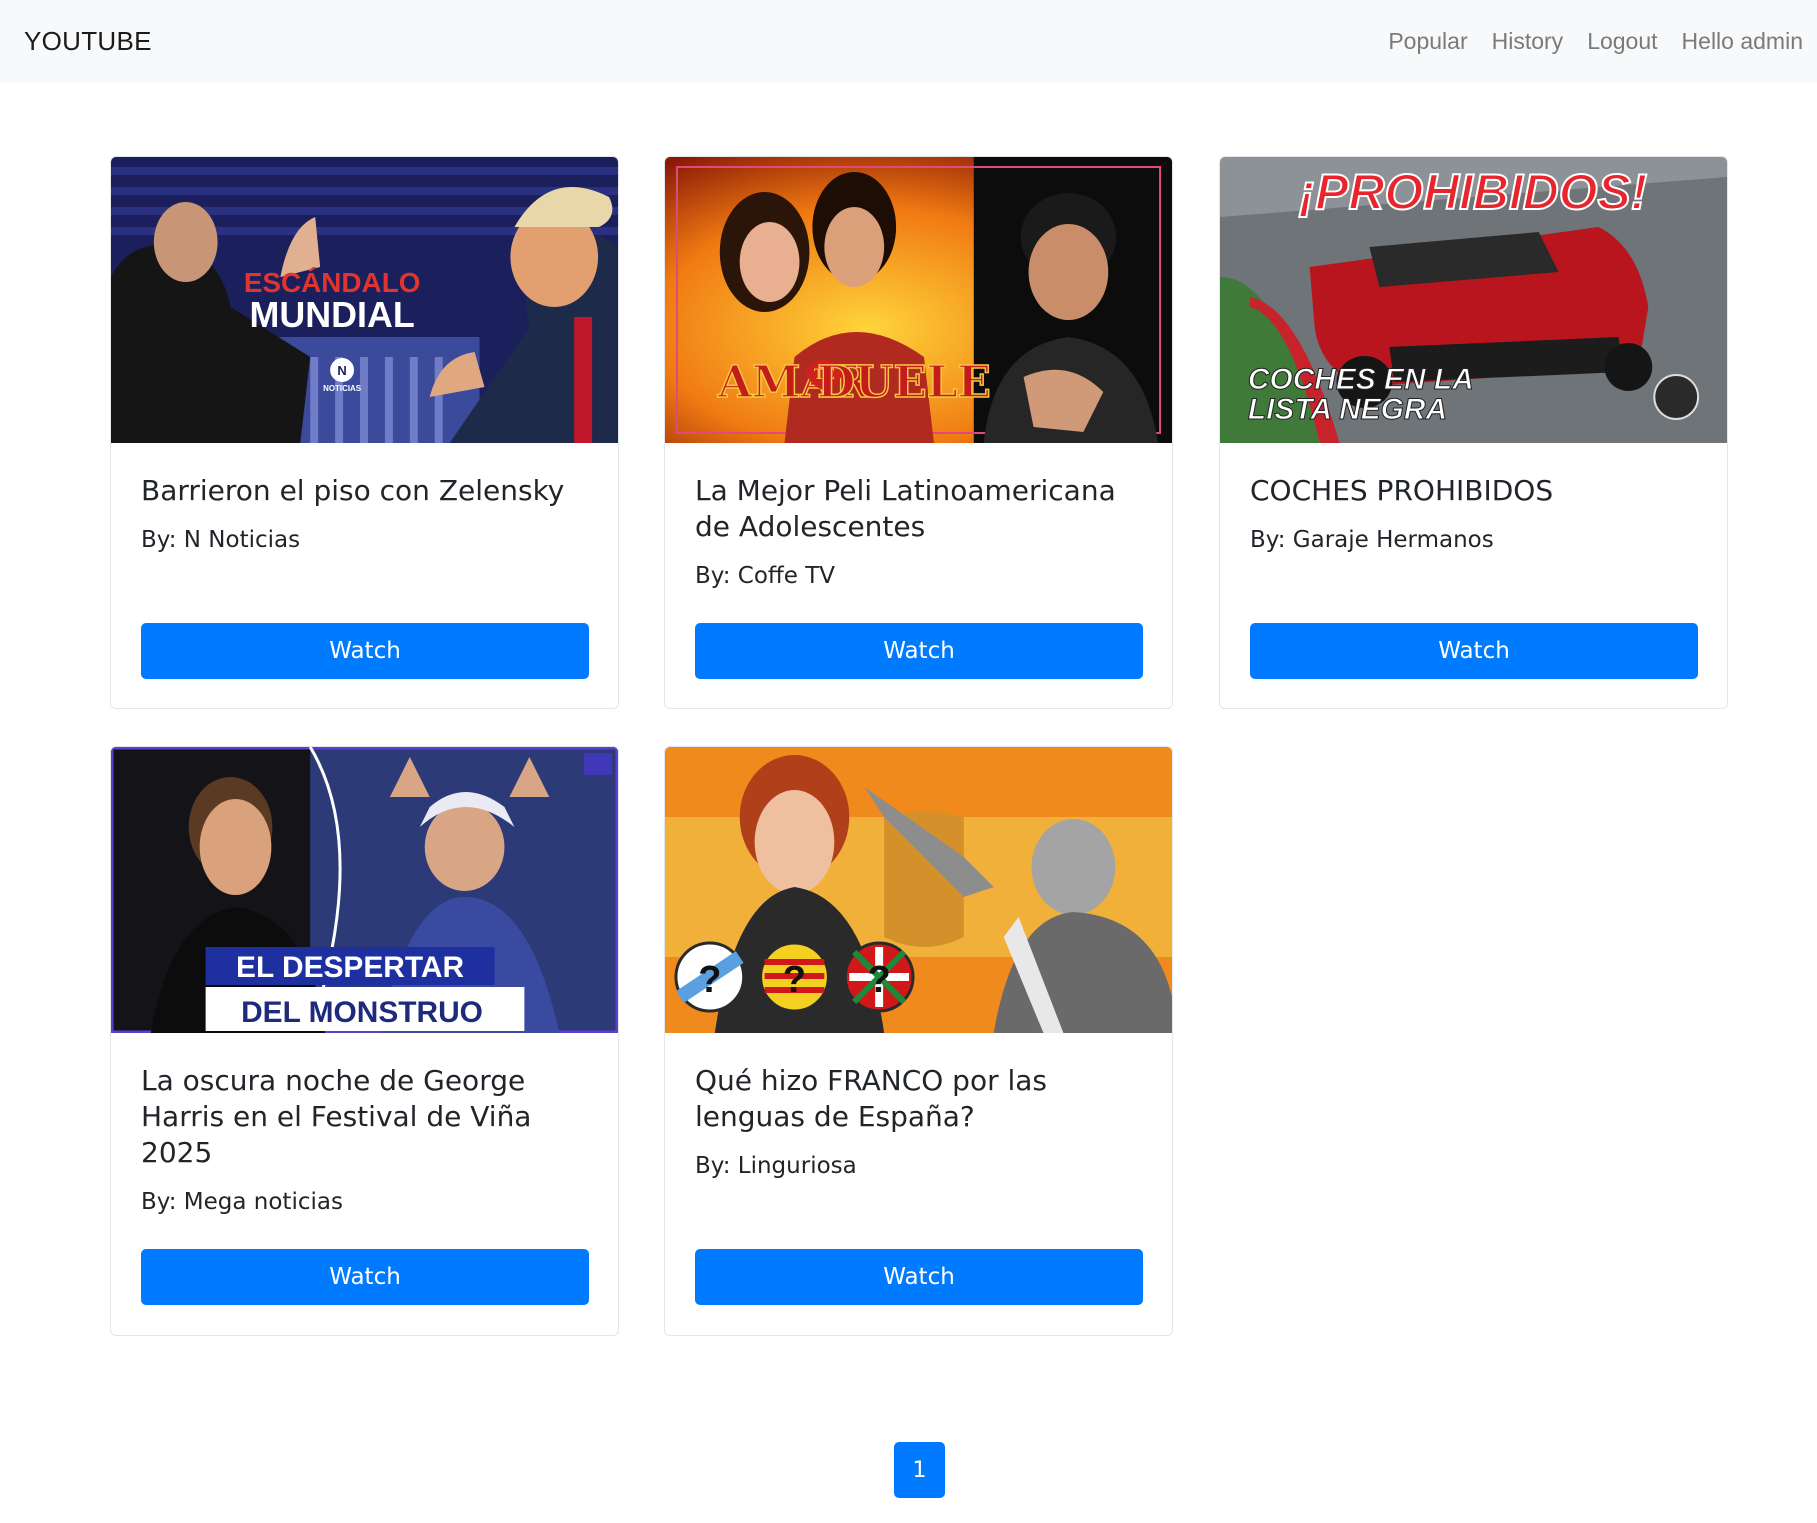 The image size is (1817, 1523). I want to click on thumbnail-image: EL DESPERTAR DEL MONSTRUO, so click(364, 890).